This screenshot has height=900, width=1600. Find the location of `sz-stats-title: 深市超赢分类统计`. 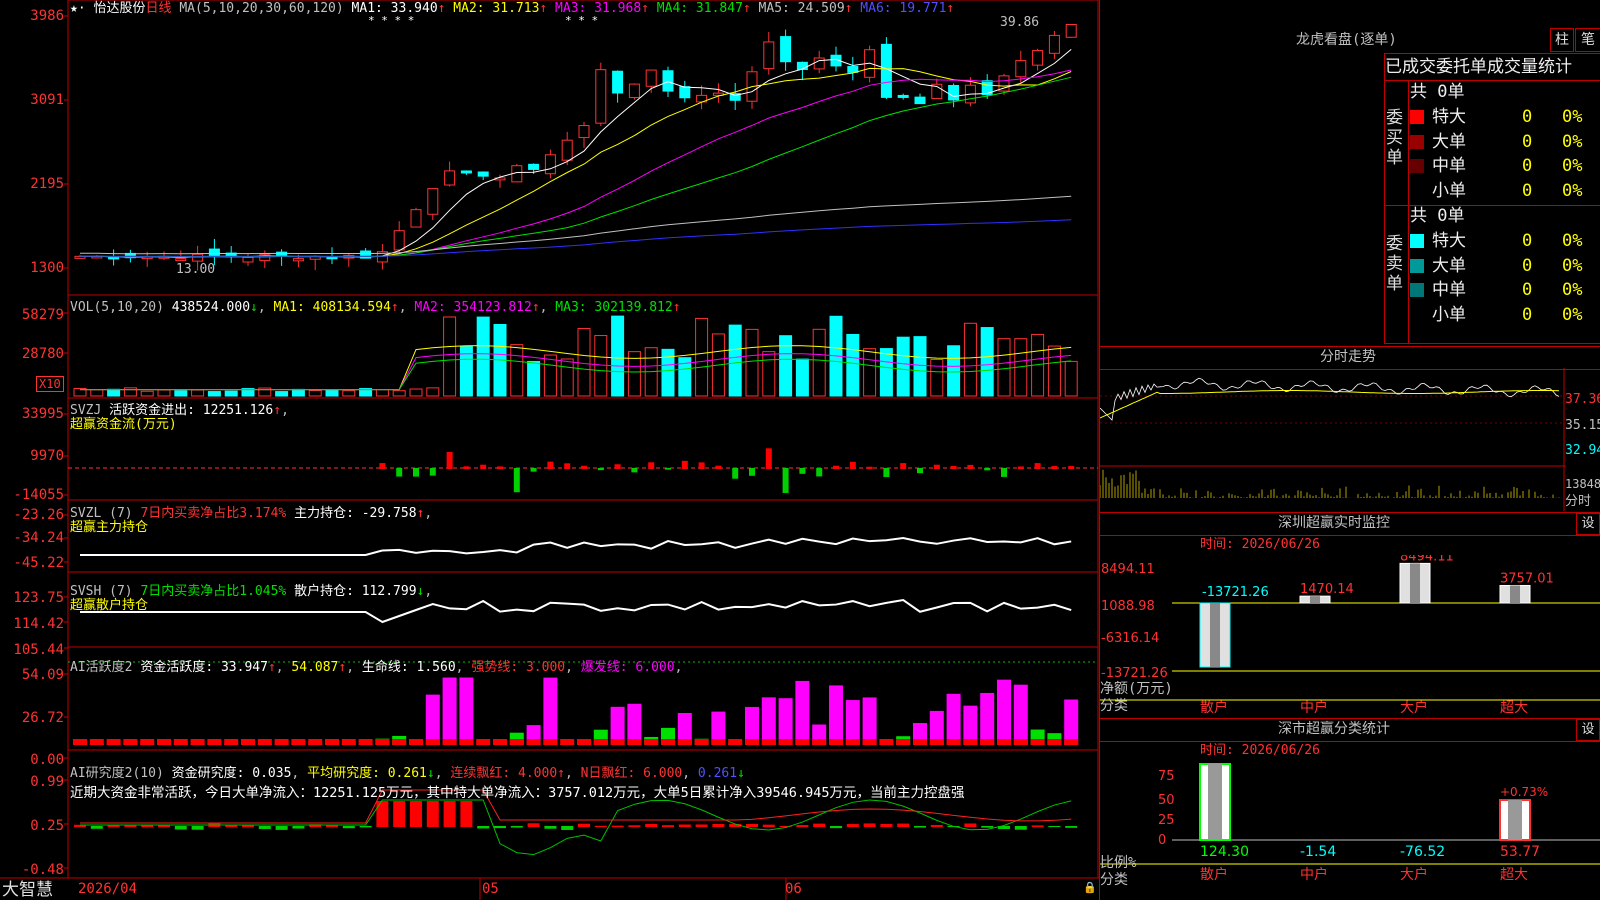

sz-stats-title: 深市超赢分类统计 is located at coordinates (1334, 729).